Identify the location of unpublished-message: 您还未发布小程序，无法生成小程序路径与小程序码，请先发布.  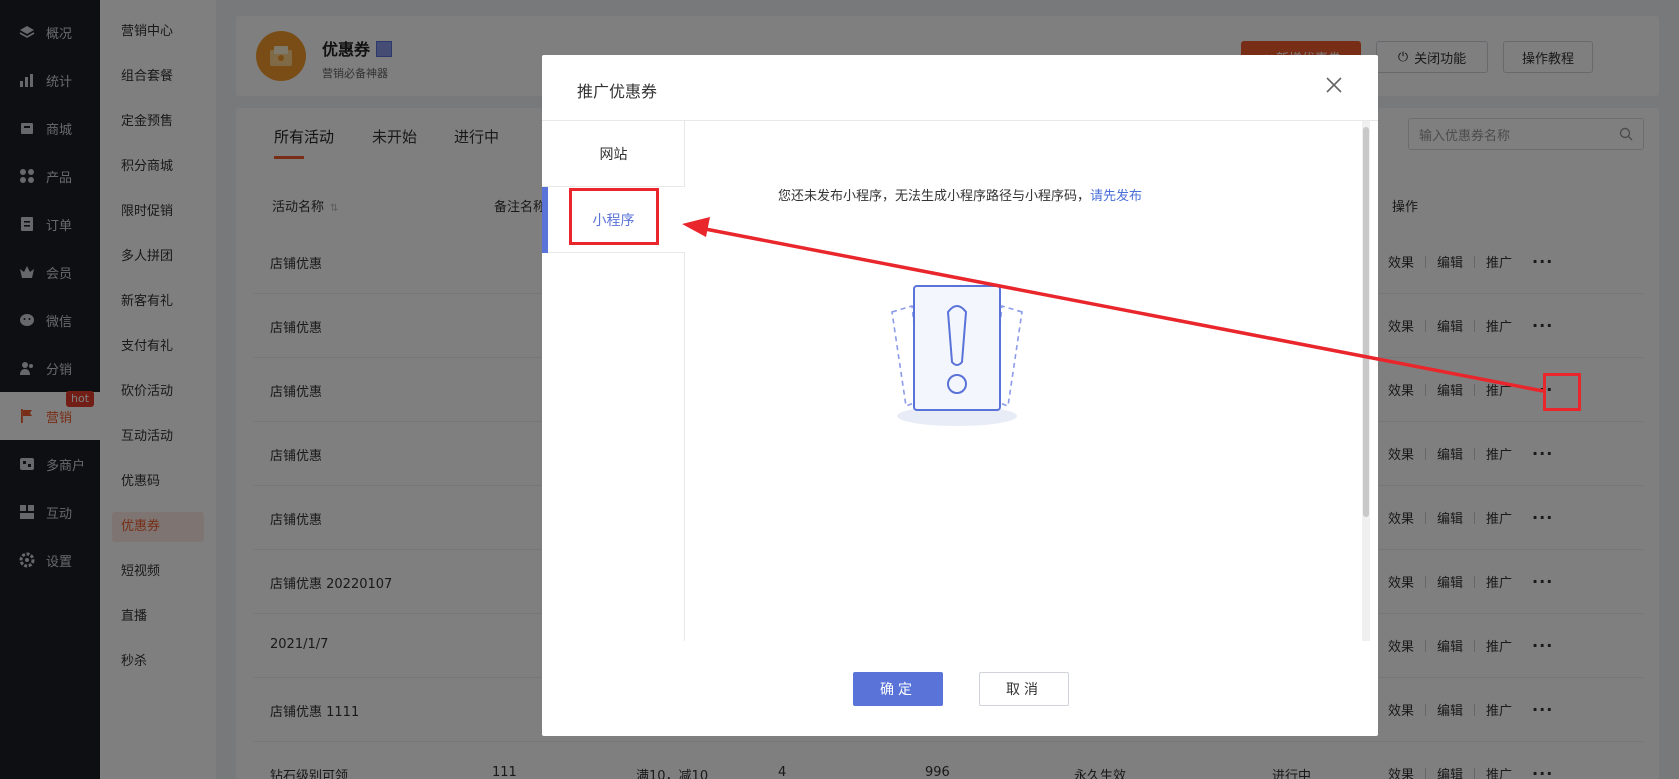
(960, 196).